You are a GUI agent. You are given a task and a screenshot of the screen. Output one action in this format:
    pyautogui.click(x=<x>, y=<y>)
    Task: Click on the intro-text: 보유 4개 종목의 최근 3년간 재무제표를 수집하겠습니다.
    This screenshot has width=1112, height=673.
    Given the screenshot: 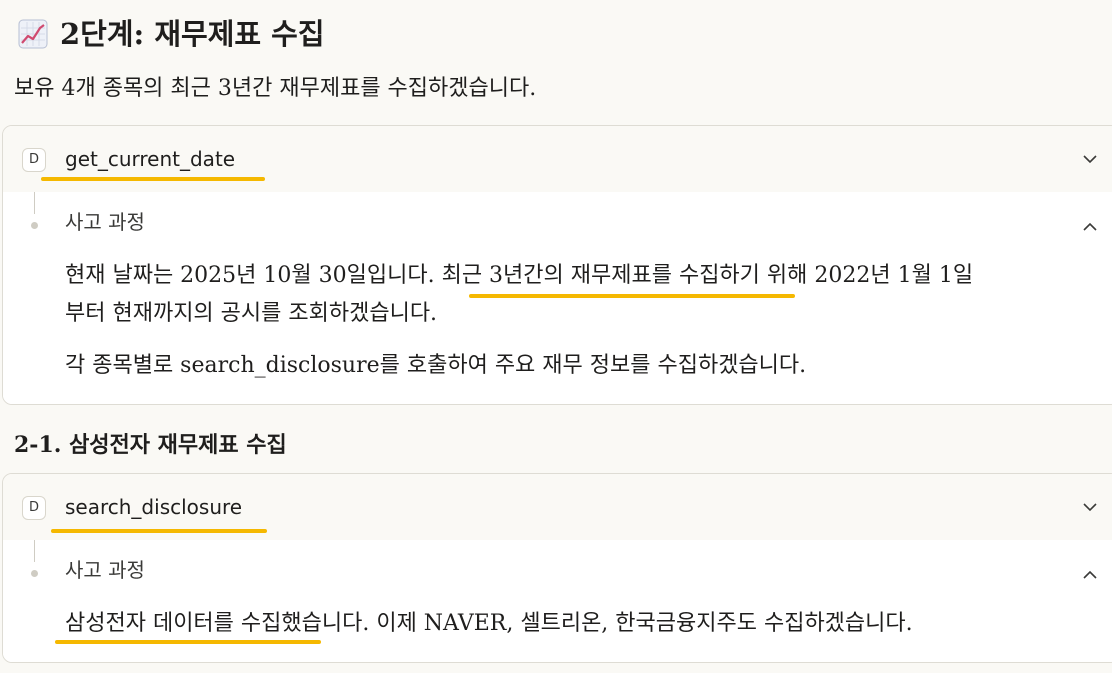 What is the action you would take?
    pyautogui.click(x=275, y=88)
    